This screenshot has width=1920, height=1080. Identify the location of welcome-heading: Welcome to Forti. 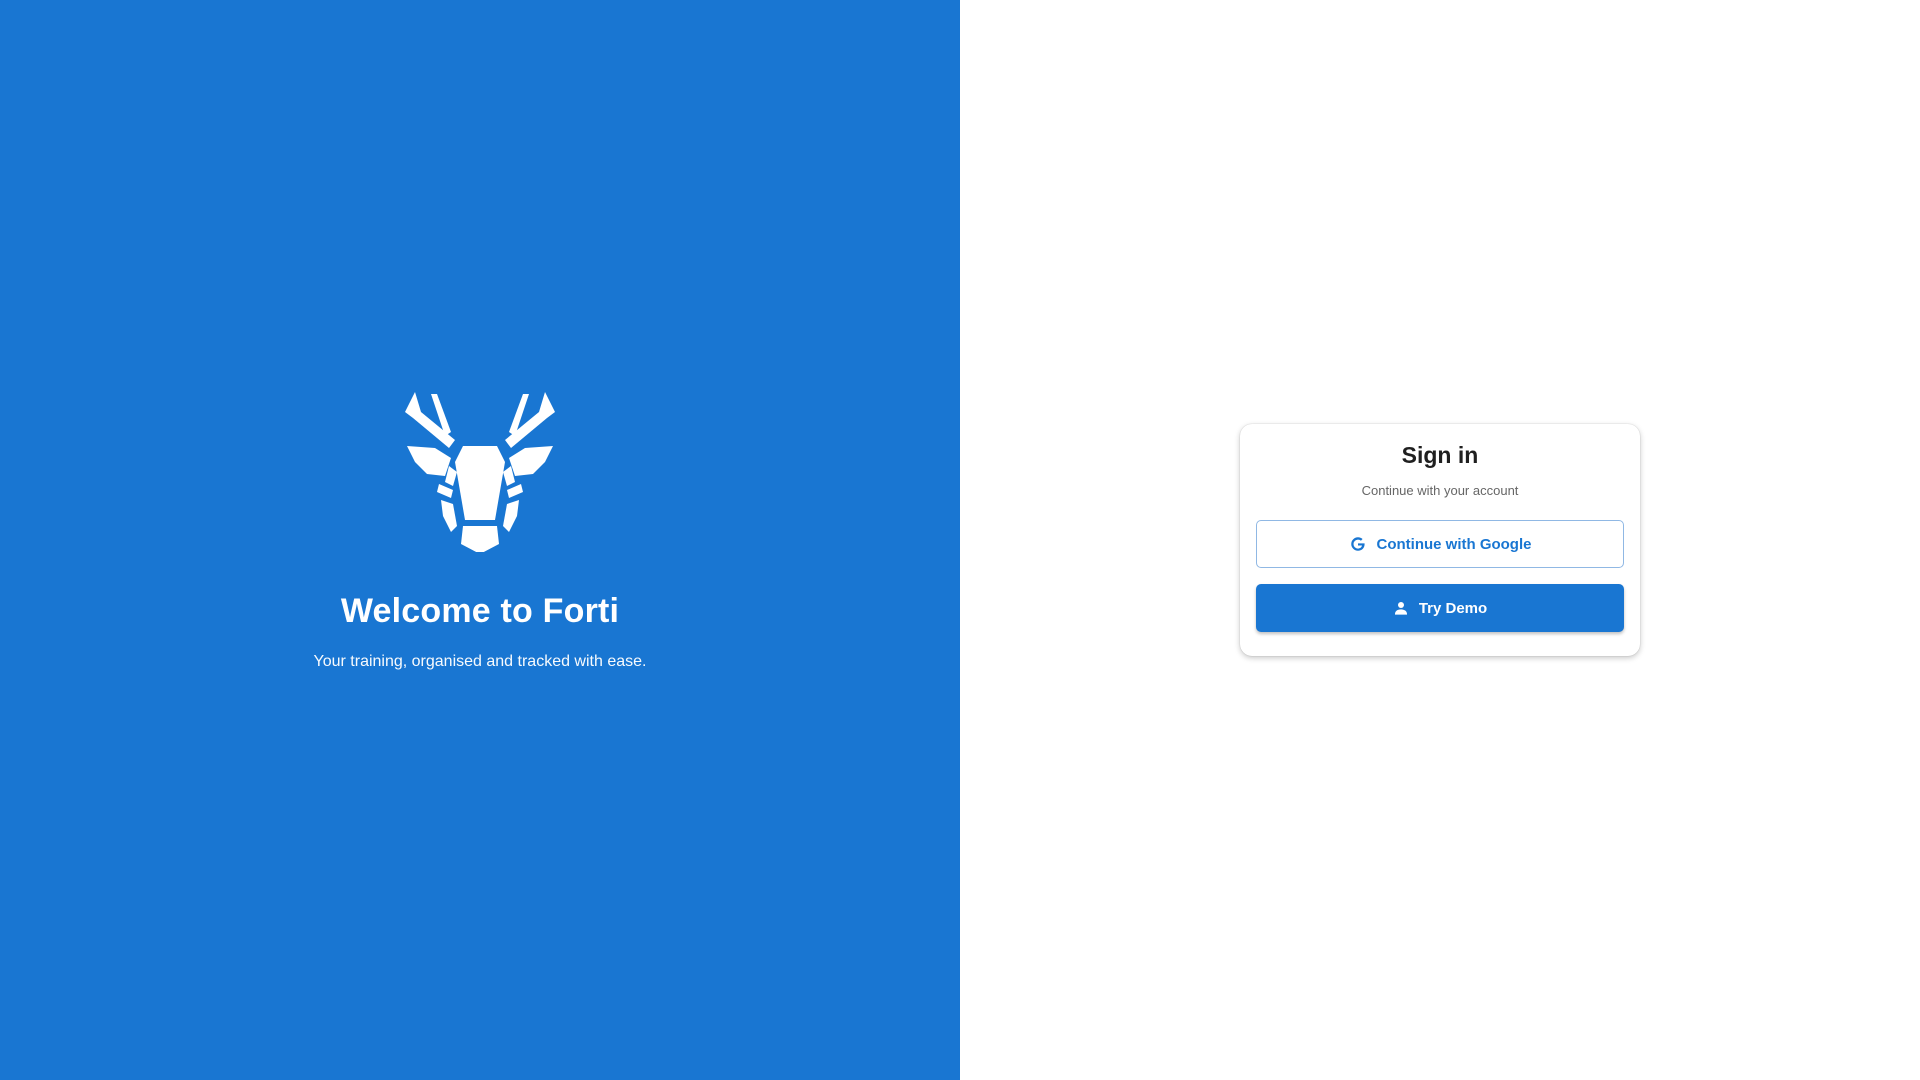
(480, 610).